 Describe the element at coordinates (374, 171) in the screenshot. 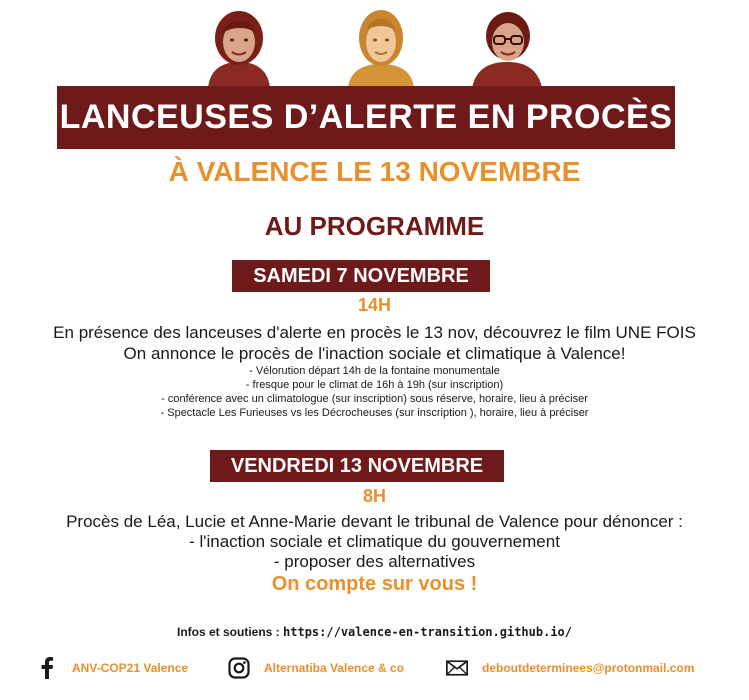

I see `event-subtitle: À VALENCE LE 13 NOVEMBRE` at that location.